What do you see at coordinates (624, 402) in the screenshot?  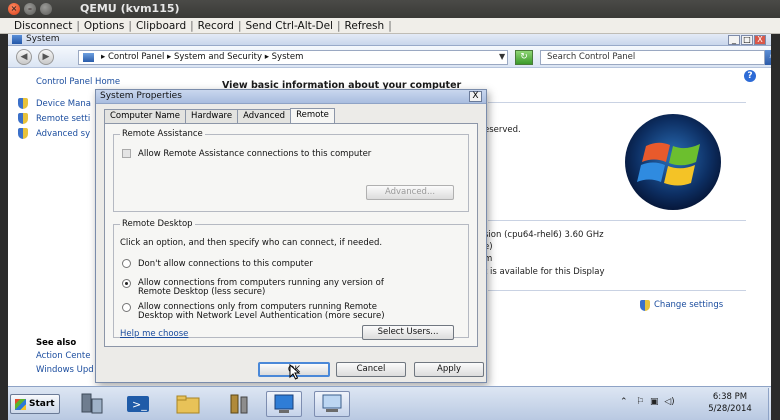 I see `show-hidden-icons-icon: ⌃` at bounding box center [624, 402].